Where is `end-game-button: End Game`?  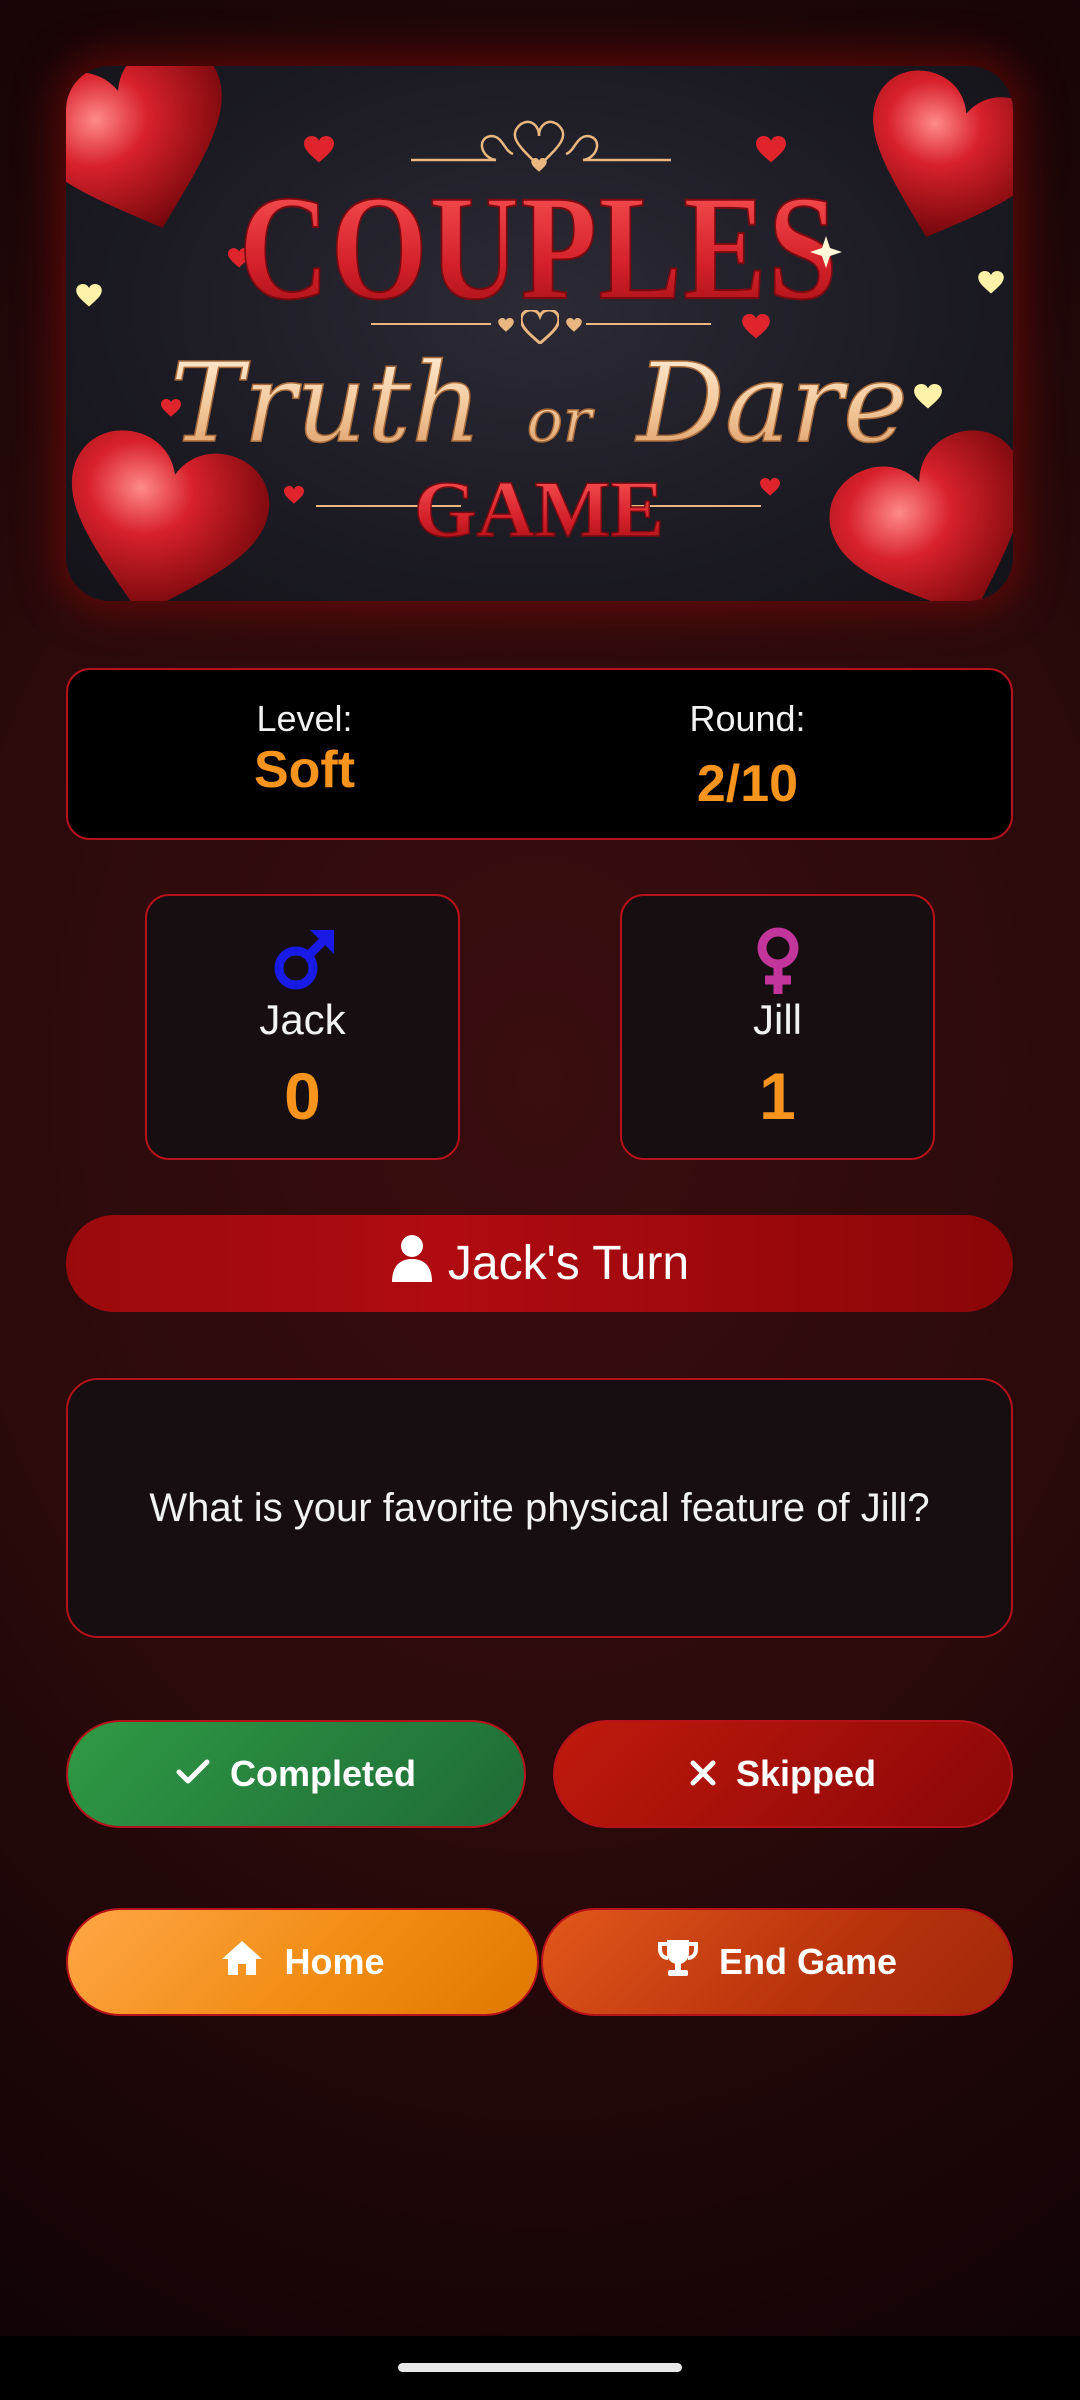
end-game-button: End Game is located at coordinates (777, 1962).